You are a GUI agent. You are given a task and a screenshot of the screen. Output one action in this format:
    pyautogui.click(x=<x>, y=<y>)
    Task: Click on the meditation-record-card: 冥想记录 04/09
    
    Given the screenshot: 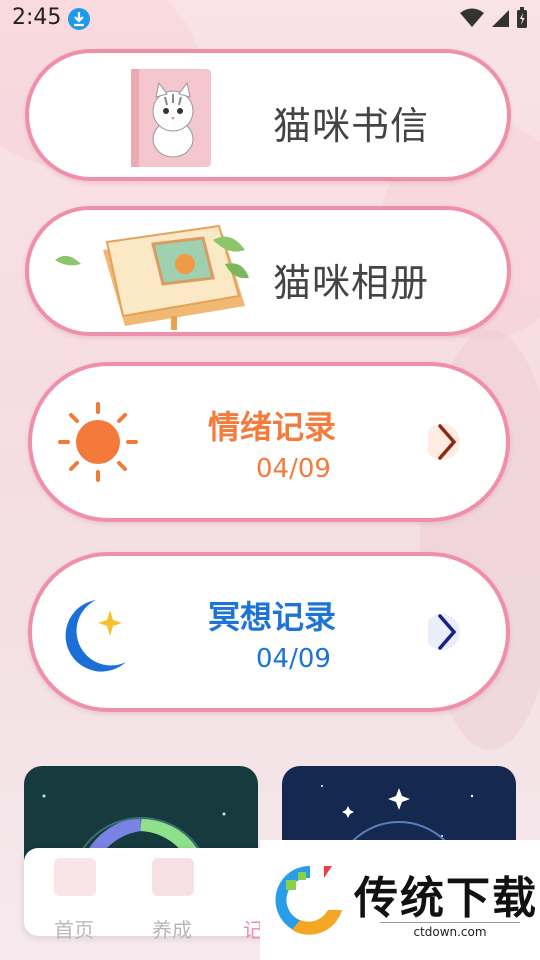 What is the action you would take?
    pyautogui.click(x=269, y=632)
    